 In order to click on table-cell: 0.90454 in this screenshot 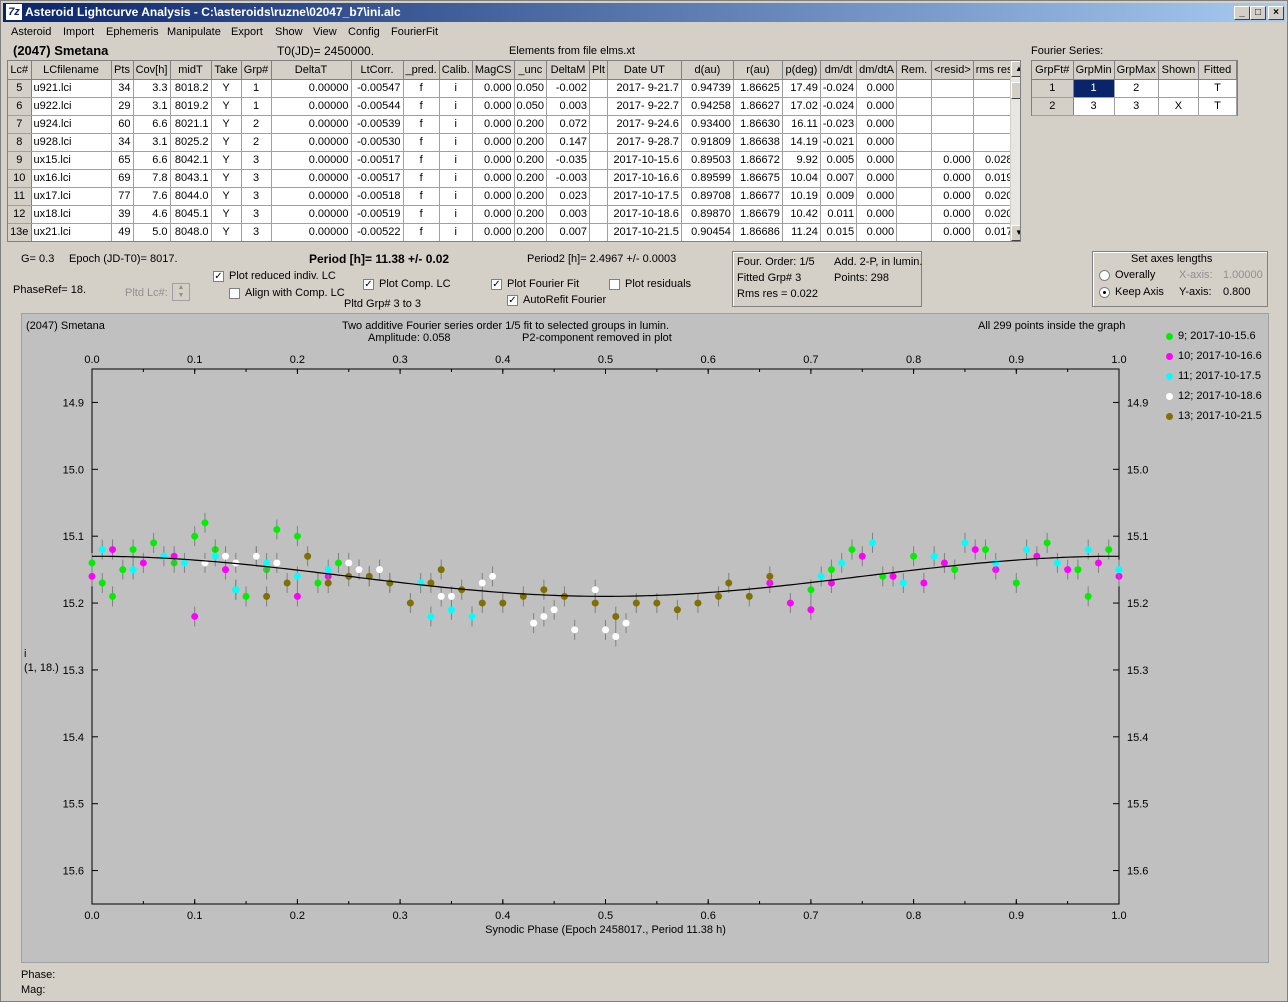, I will do `click(707, 232)`.